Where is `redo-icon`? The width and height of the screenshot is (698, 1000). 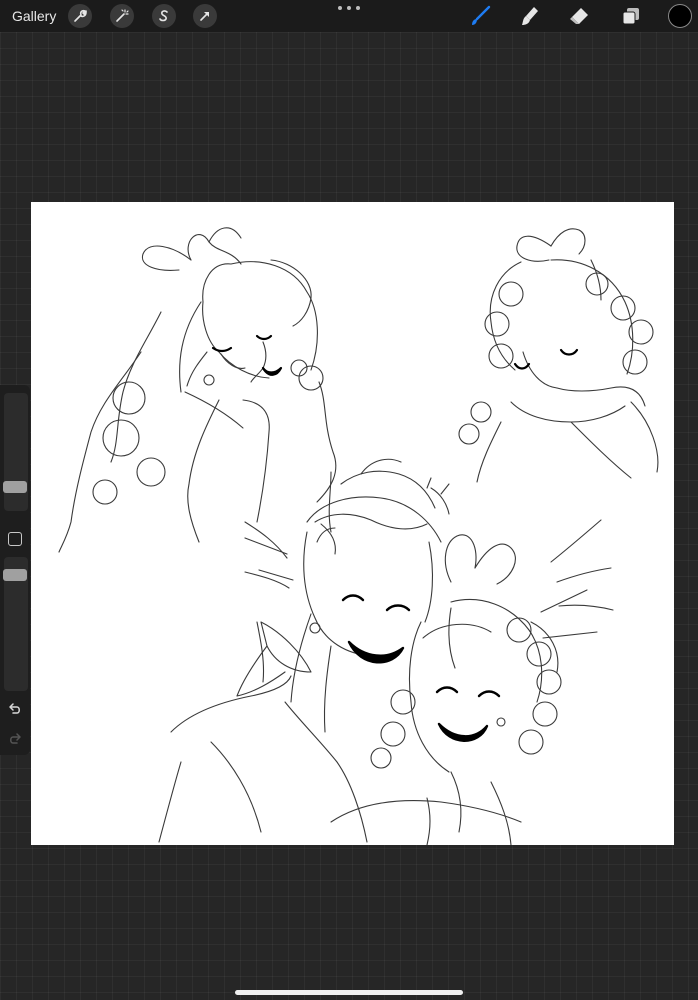 redo-icon is located at coordinates (15, 739).